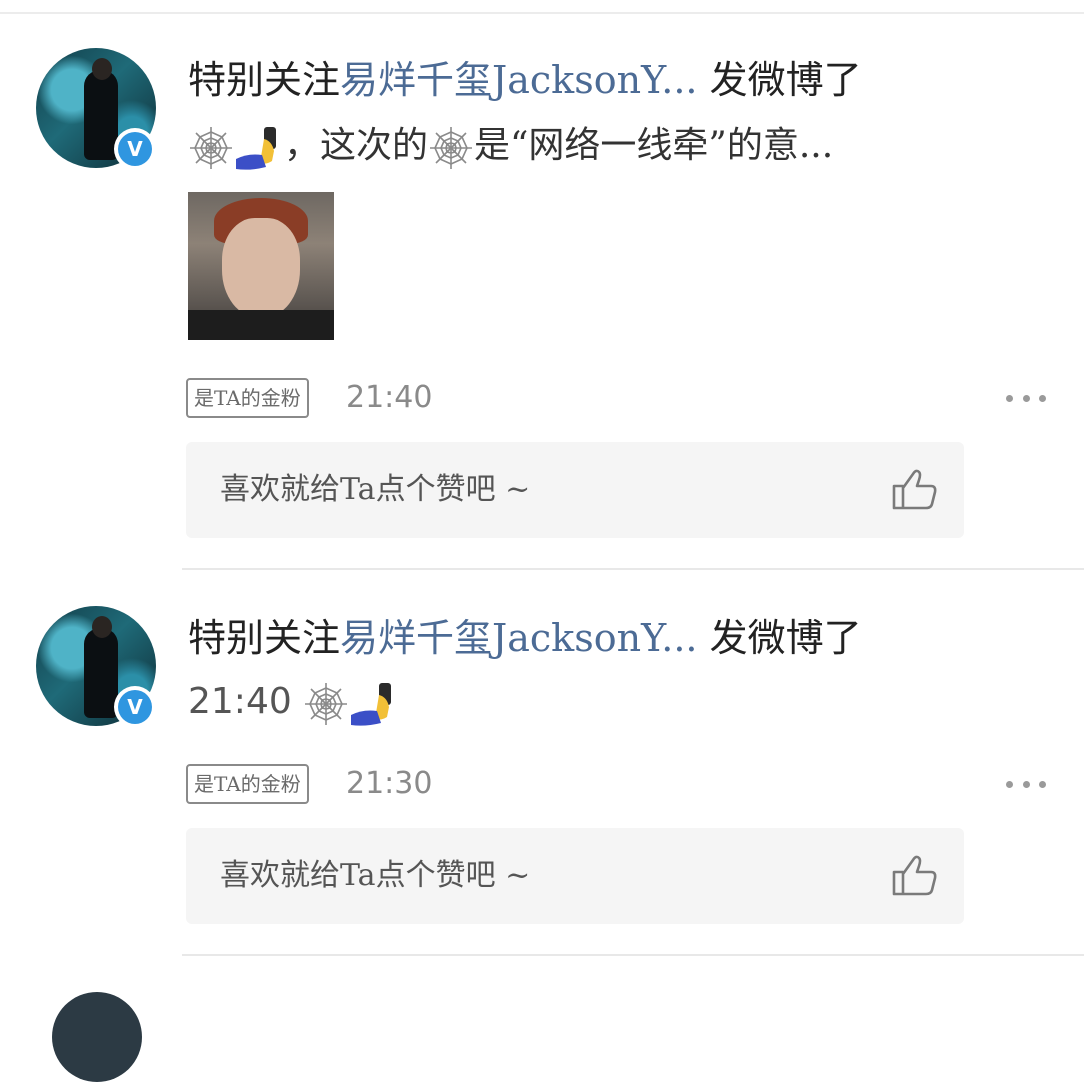  What do you see at coordinates (293, 702) in the screenshot?
I see `post-content: 21:40` at bounding box center [293, 702].